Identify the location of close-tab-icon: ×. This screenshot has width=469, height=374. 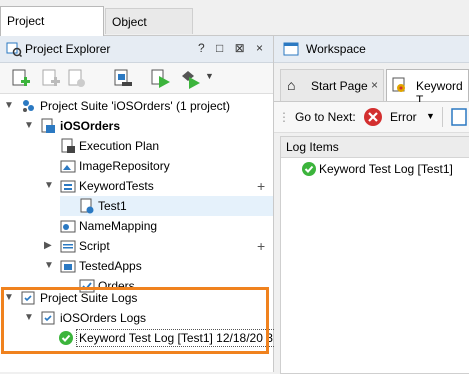
(374, 85).